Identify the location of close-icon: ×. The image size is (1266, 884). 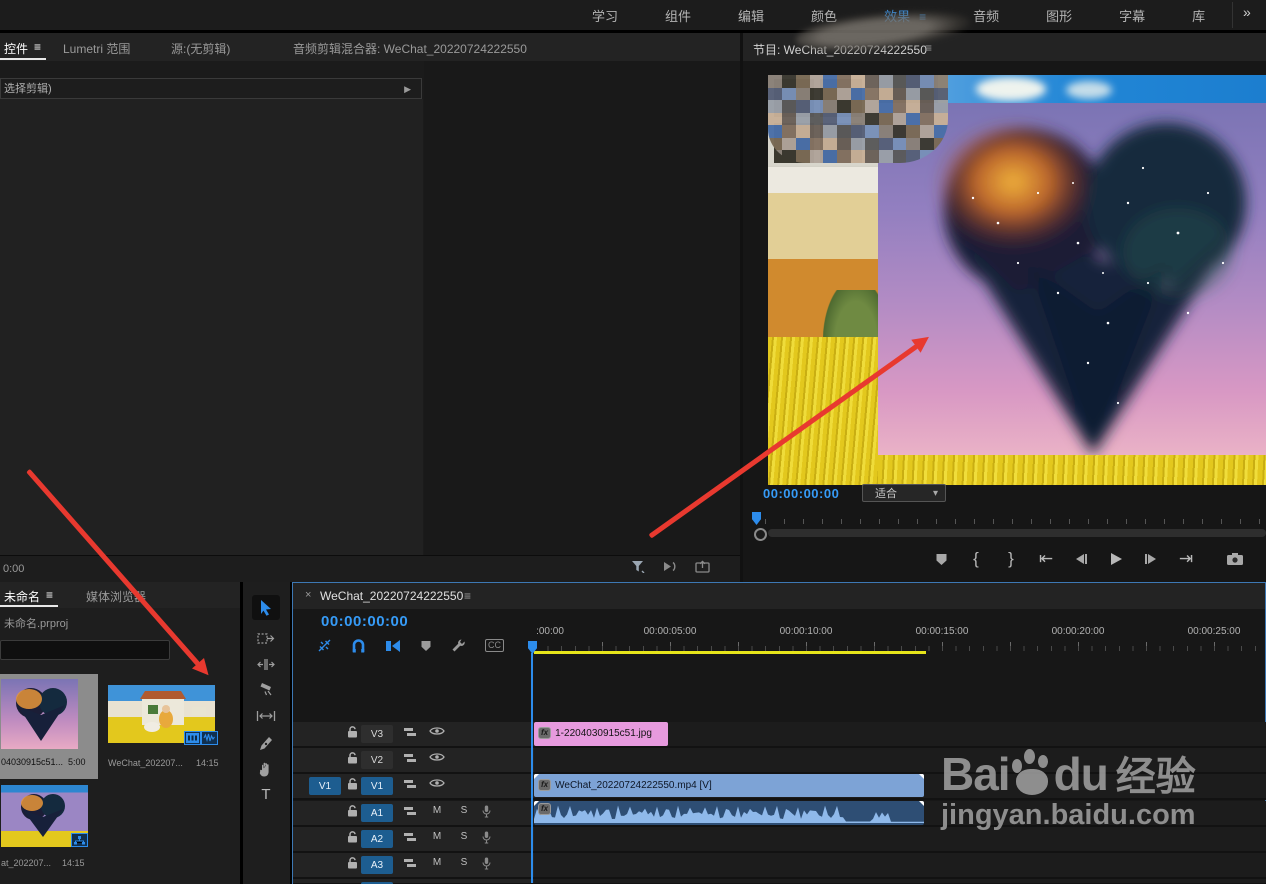
(308, 595).